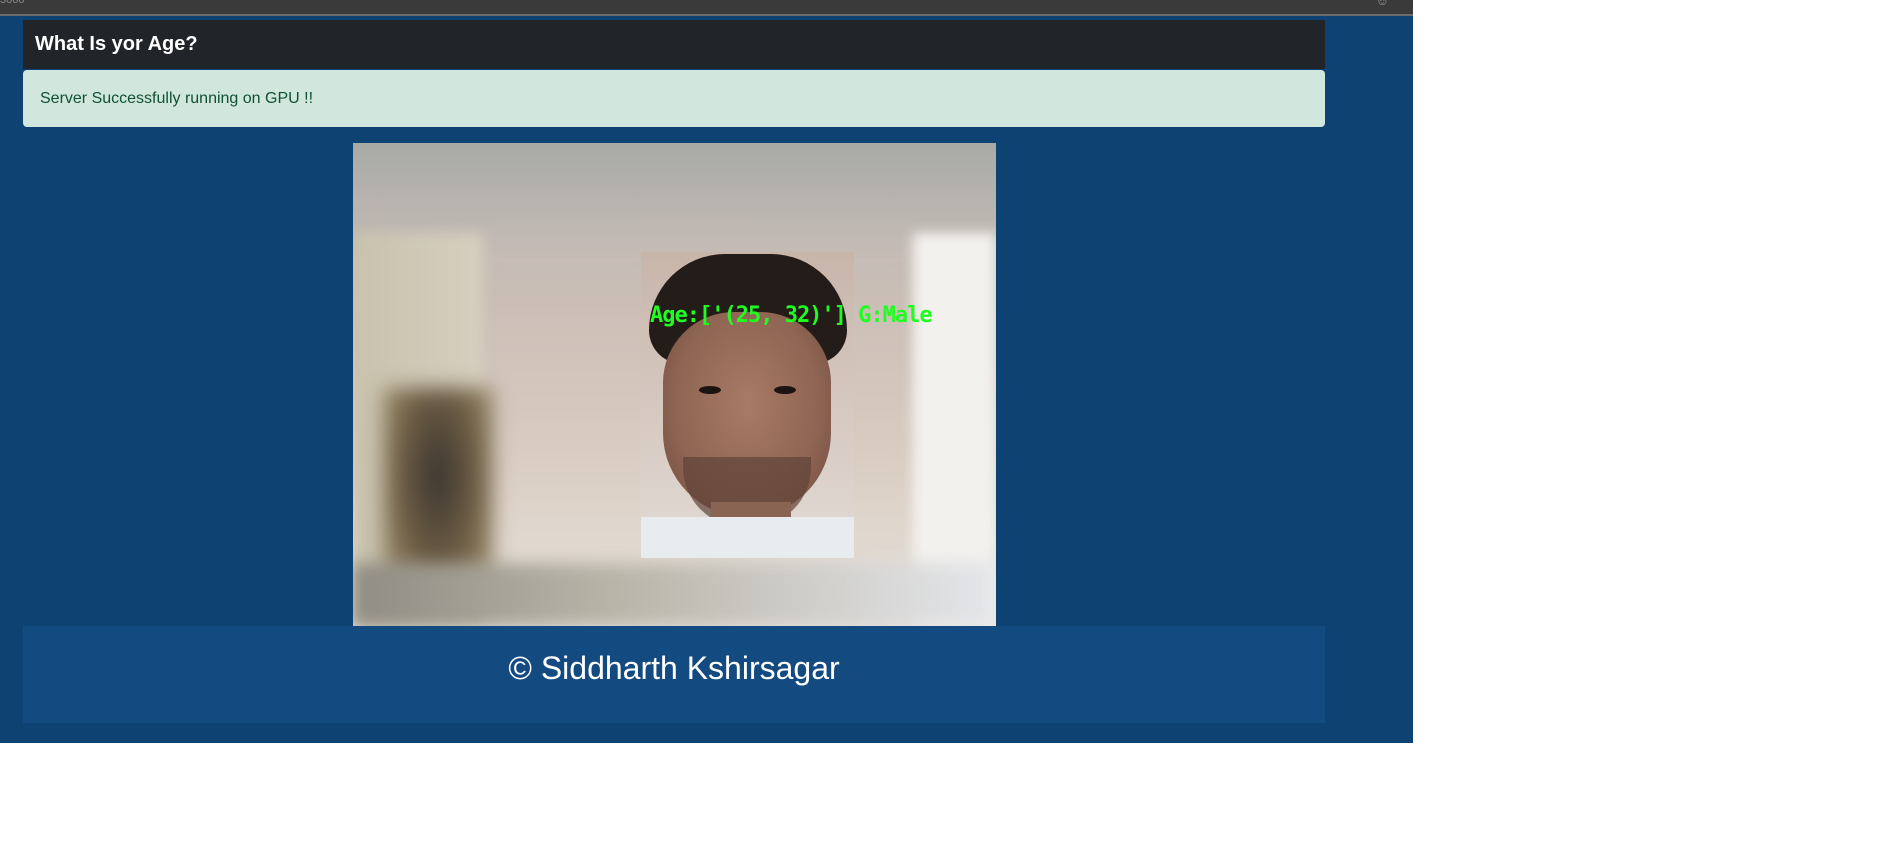  I want to click on face-shirt, so click(747, 537).